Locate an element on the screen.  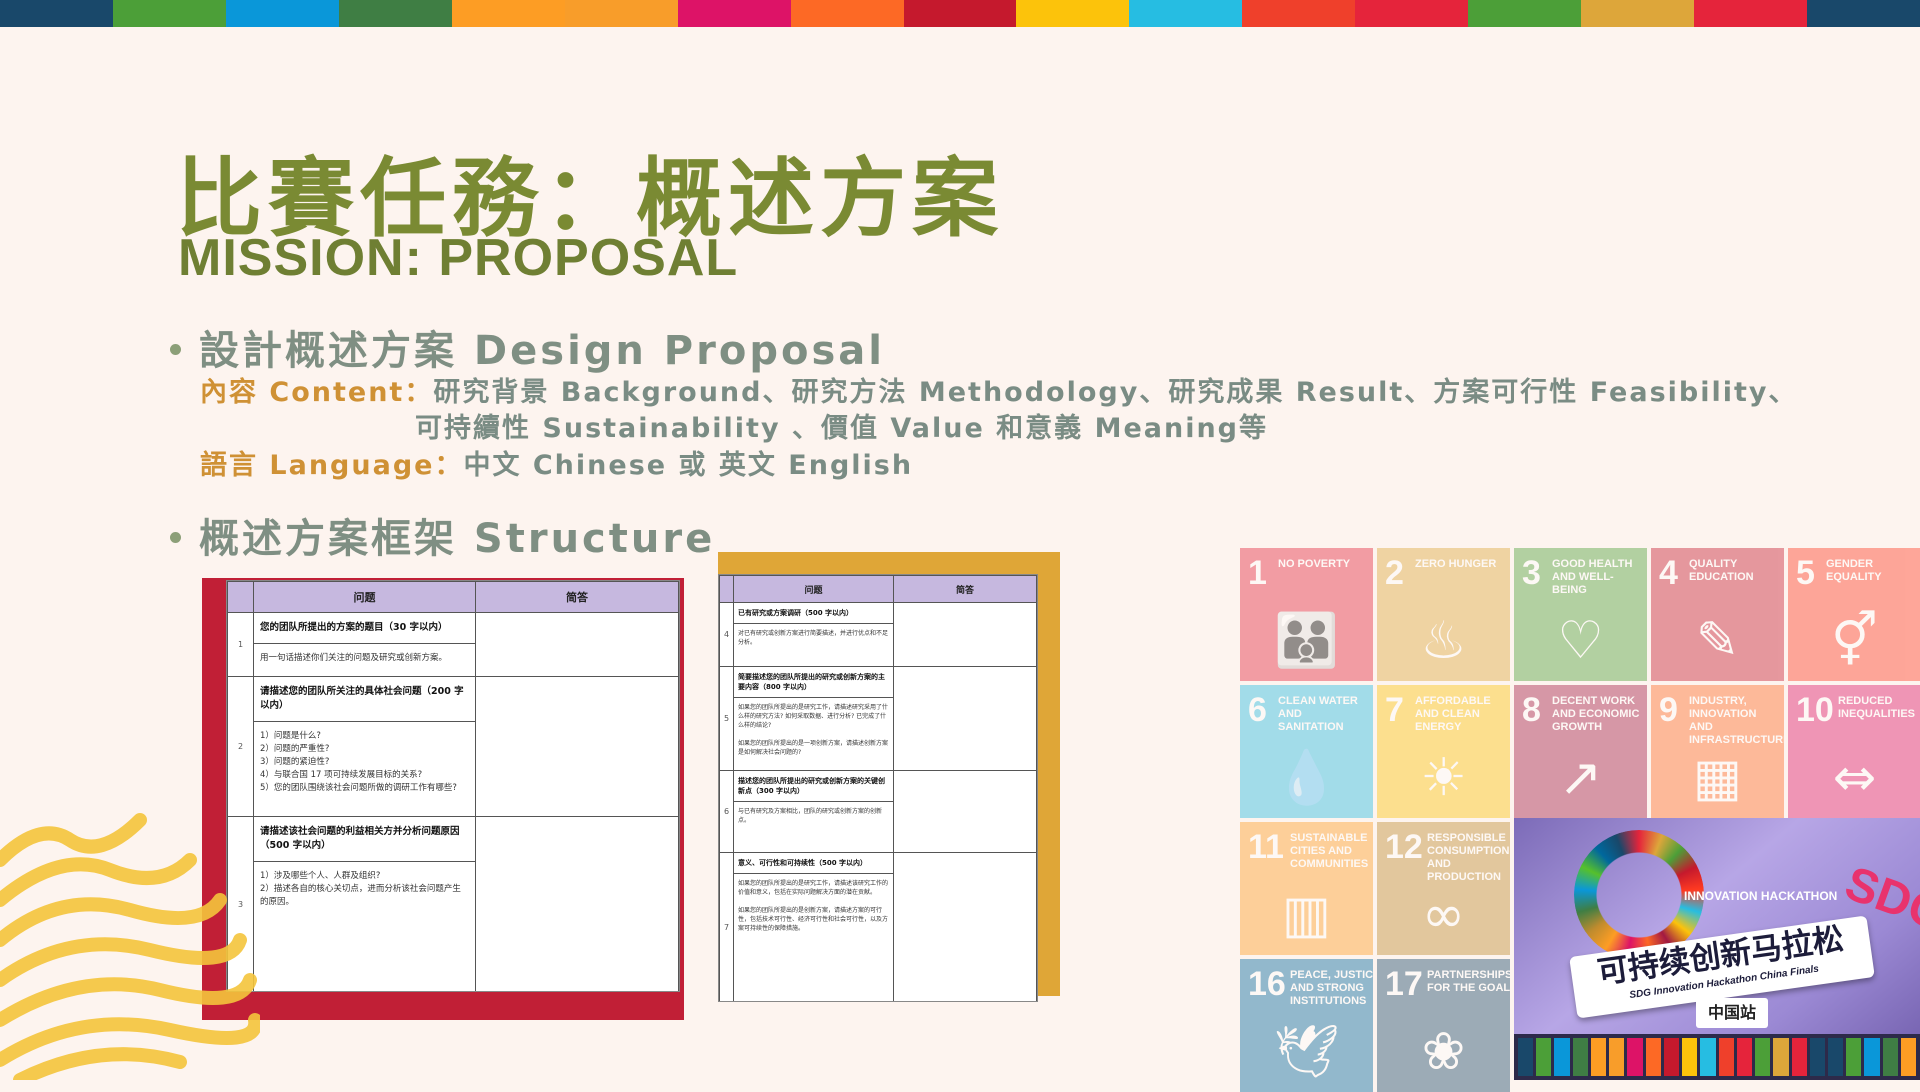
bowl-icon: ♨ is located at coordinates (1443, 641).